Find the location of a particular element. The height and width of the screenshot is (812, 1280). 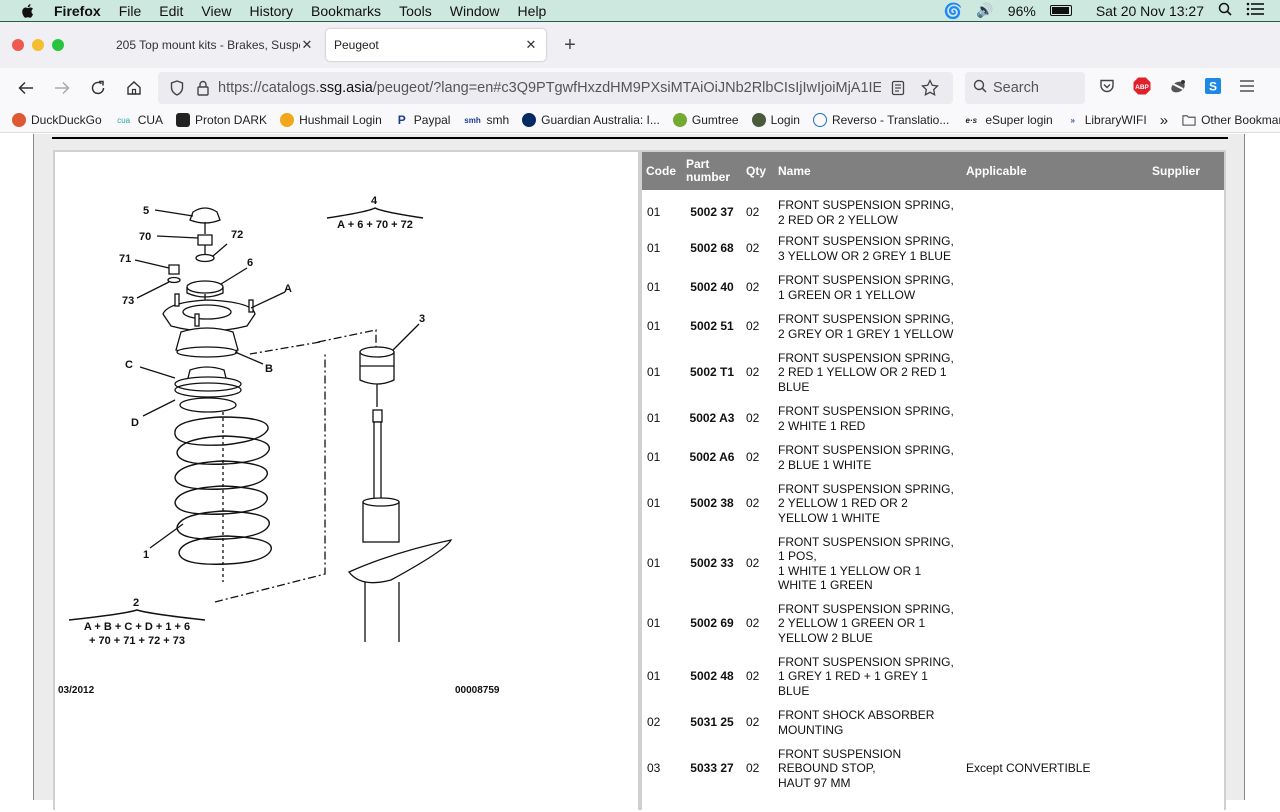

bookmark-duckduckgo: DuckDuckGo is located at coordinates (57, 120).